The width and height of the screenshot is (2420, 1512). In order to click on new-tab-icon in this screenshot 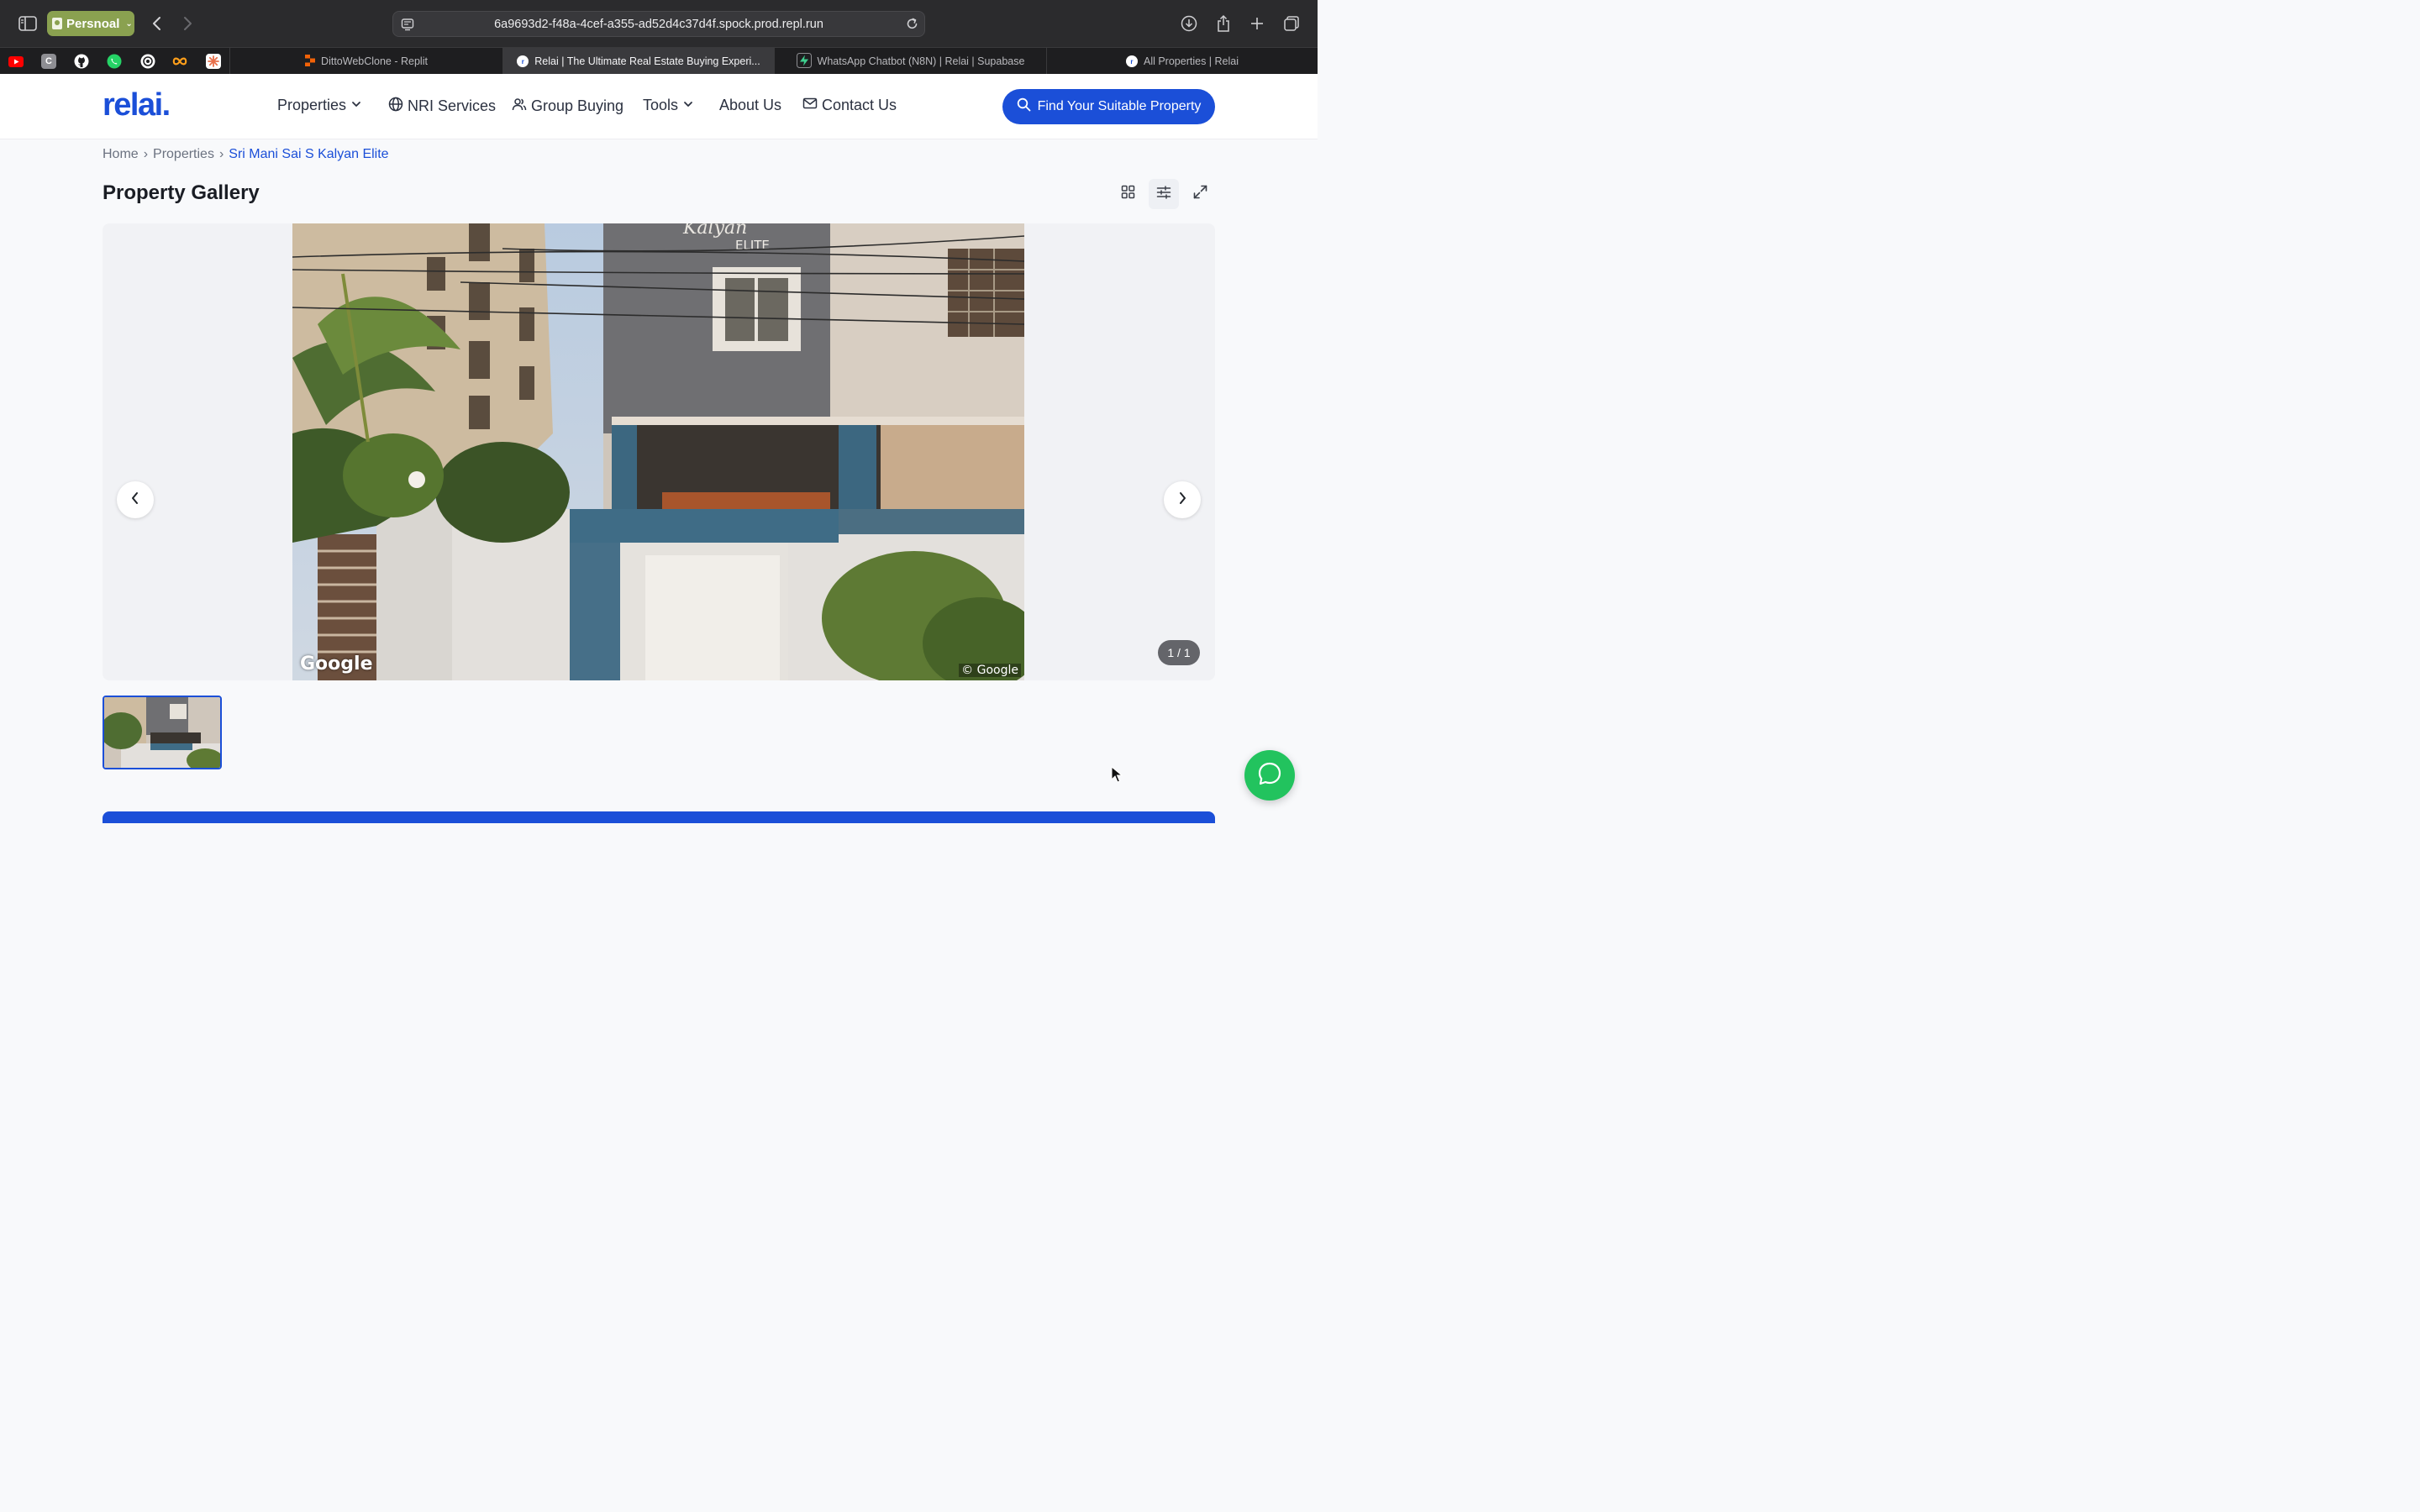, I will do `click(1257, 23)`.